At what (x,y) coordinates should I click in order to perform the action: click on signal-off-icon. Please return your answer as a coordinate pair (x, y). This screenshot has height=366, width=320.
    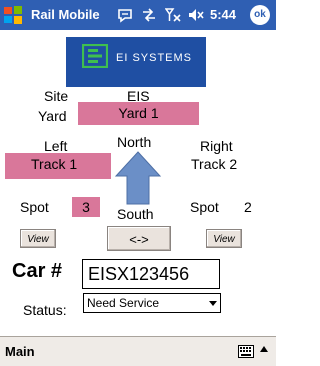
    Looking at the image, I should click on (173, 15).